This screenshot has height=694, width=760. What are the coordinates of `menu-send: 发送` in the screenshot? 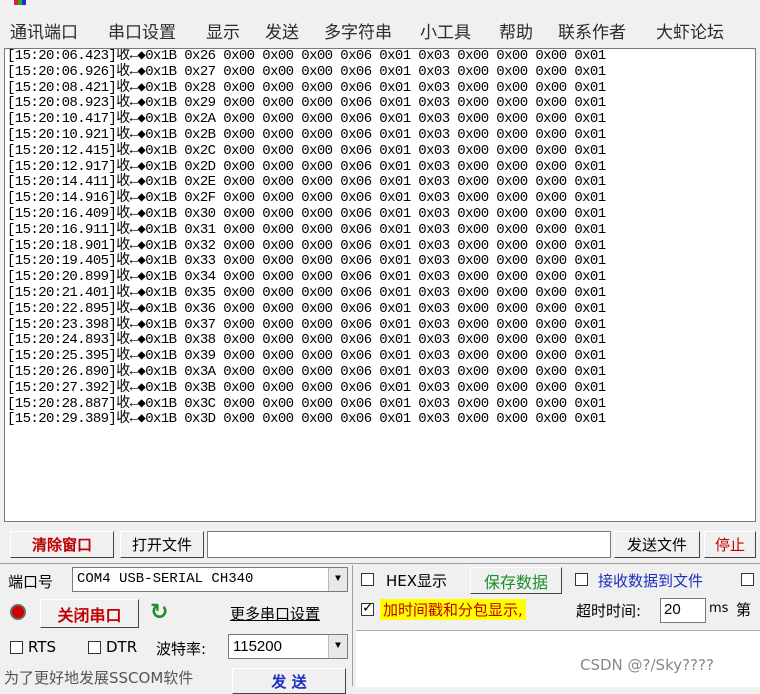 It's located at (282, 30).